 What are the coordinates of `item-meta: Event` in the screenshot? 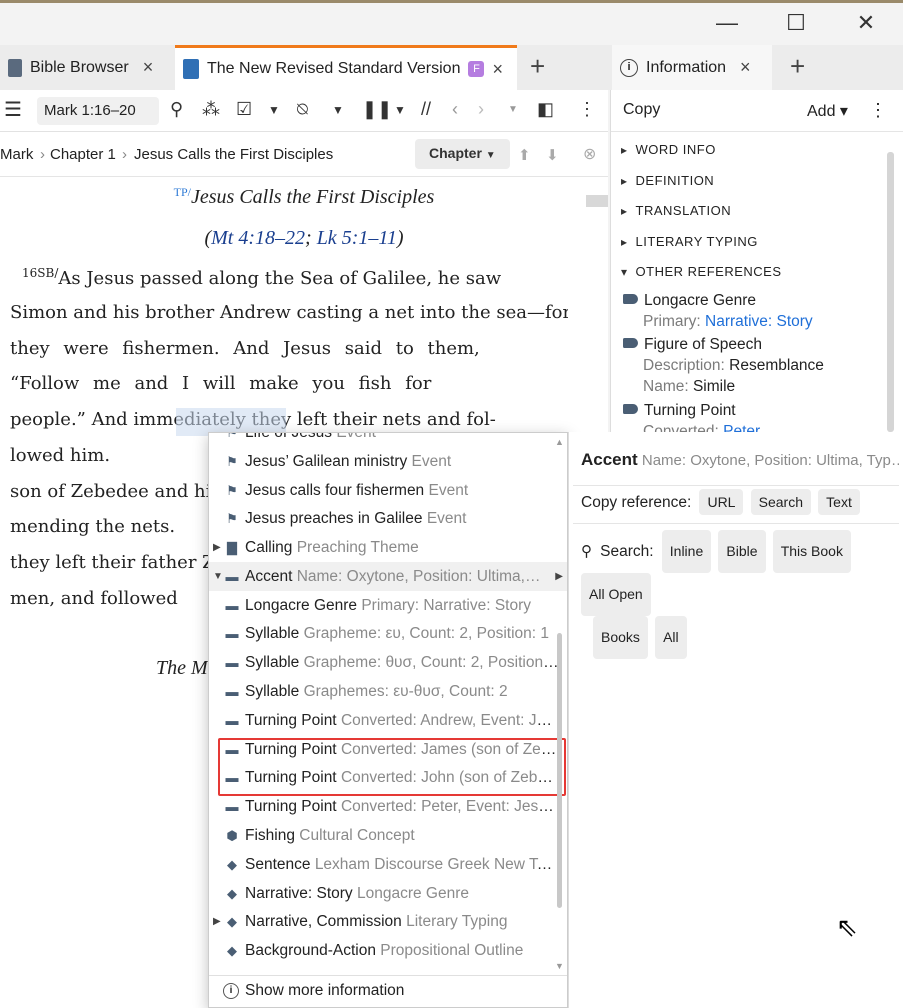 It's located at (356, 436).